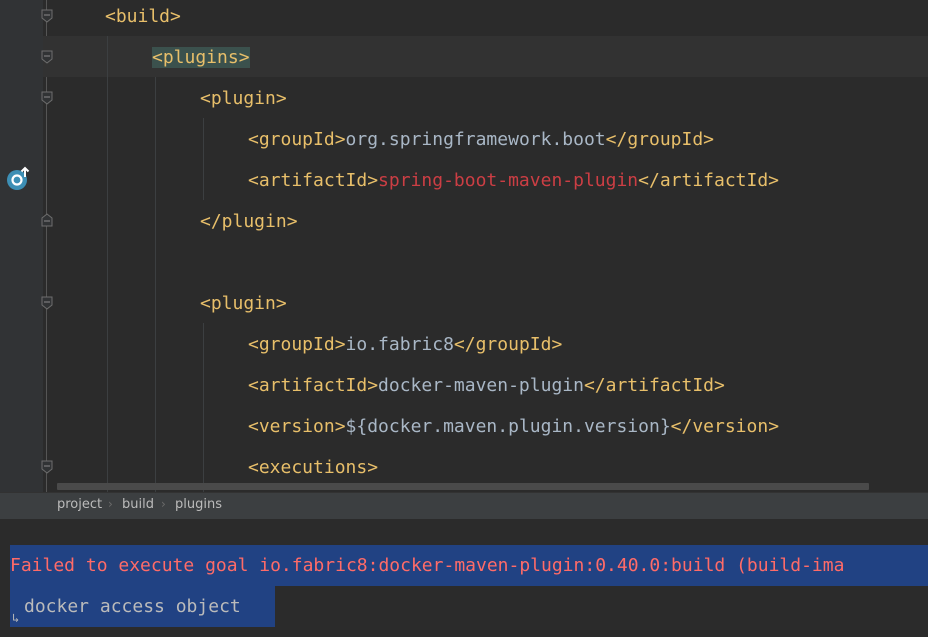 This screenshot has height=637, width=928. I want to click on breadcrumb-item-build: build, so click(138, 504).